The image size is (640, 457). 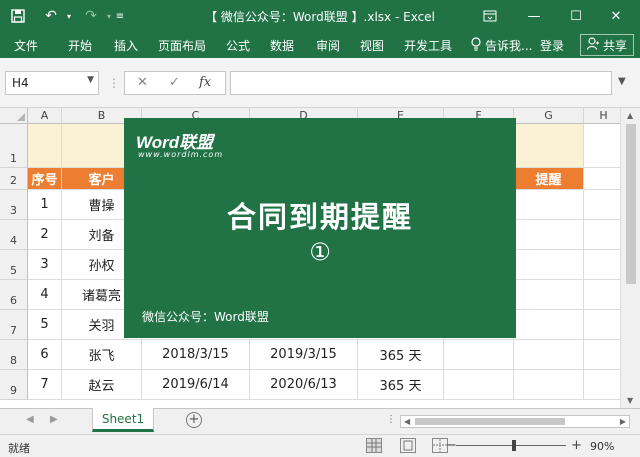 I want to click on row-header-5: 5, so click(x=14, y=265).